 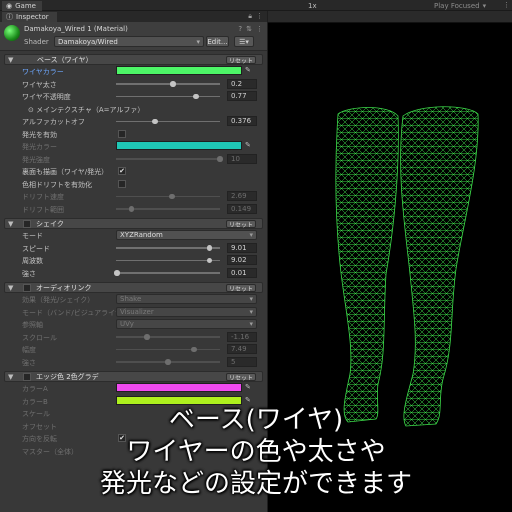 What do you see at coordinates (242, 83) in the screenshot?
I see `number-field: 0.2` at bounding box center [242, 83].